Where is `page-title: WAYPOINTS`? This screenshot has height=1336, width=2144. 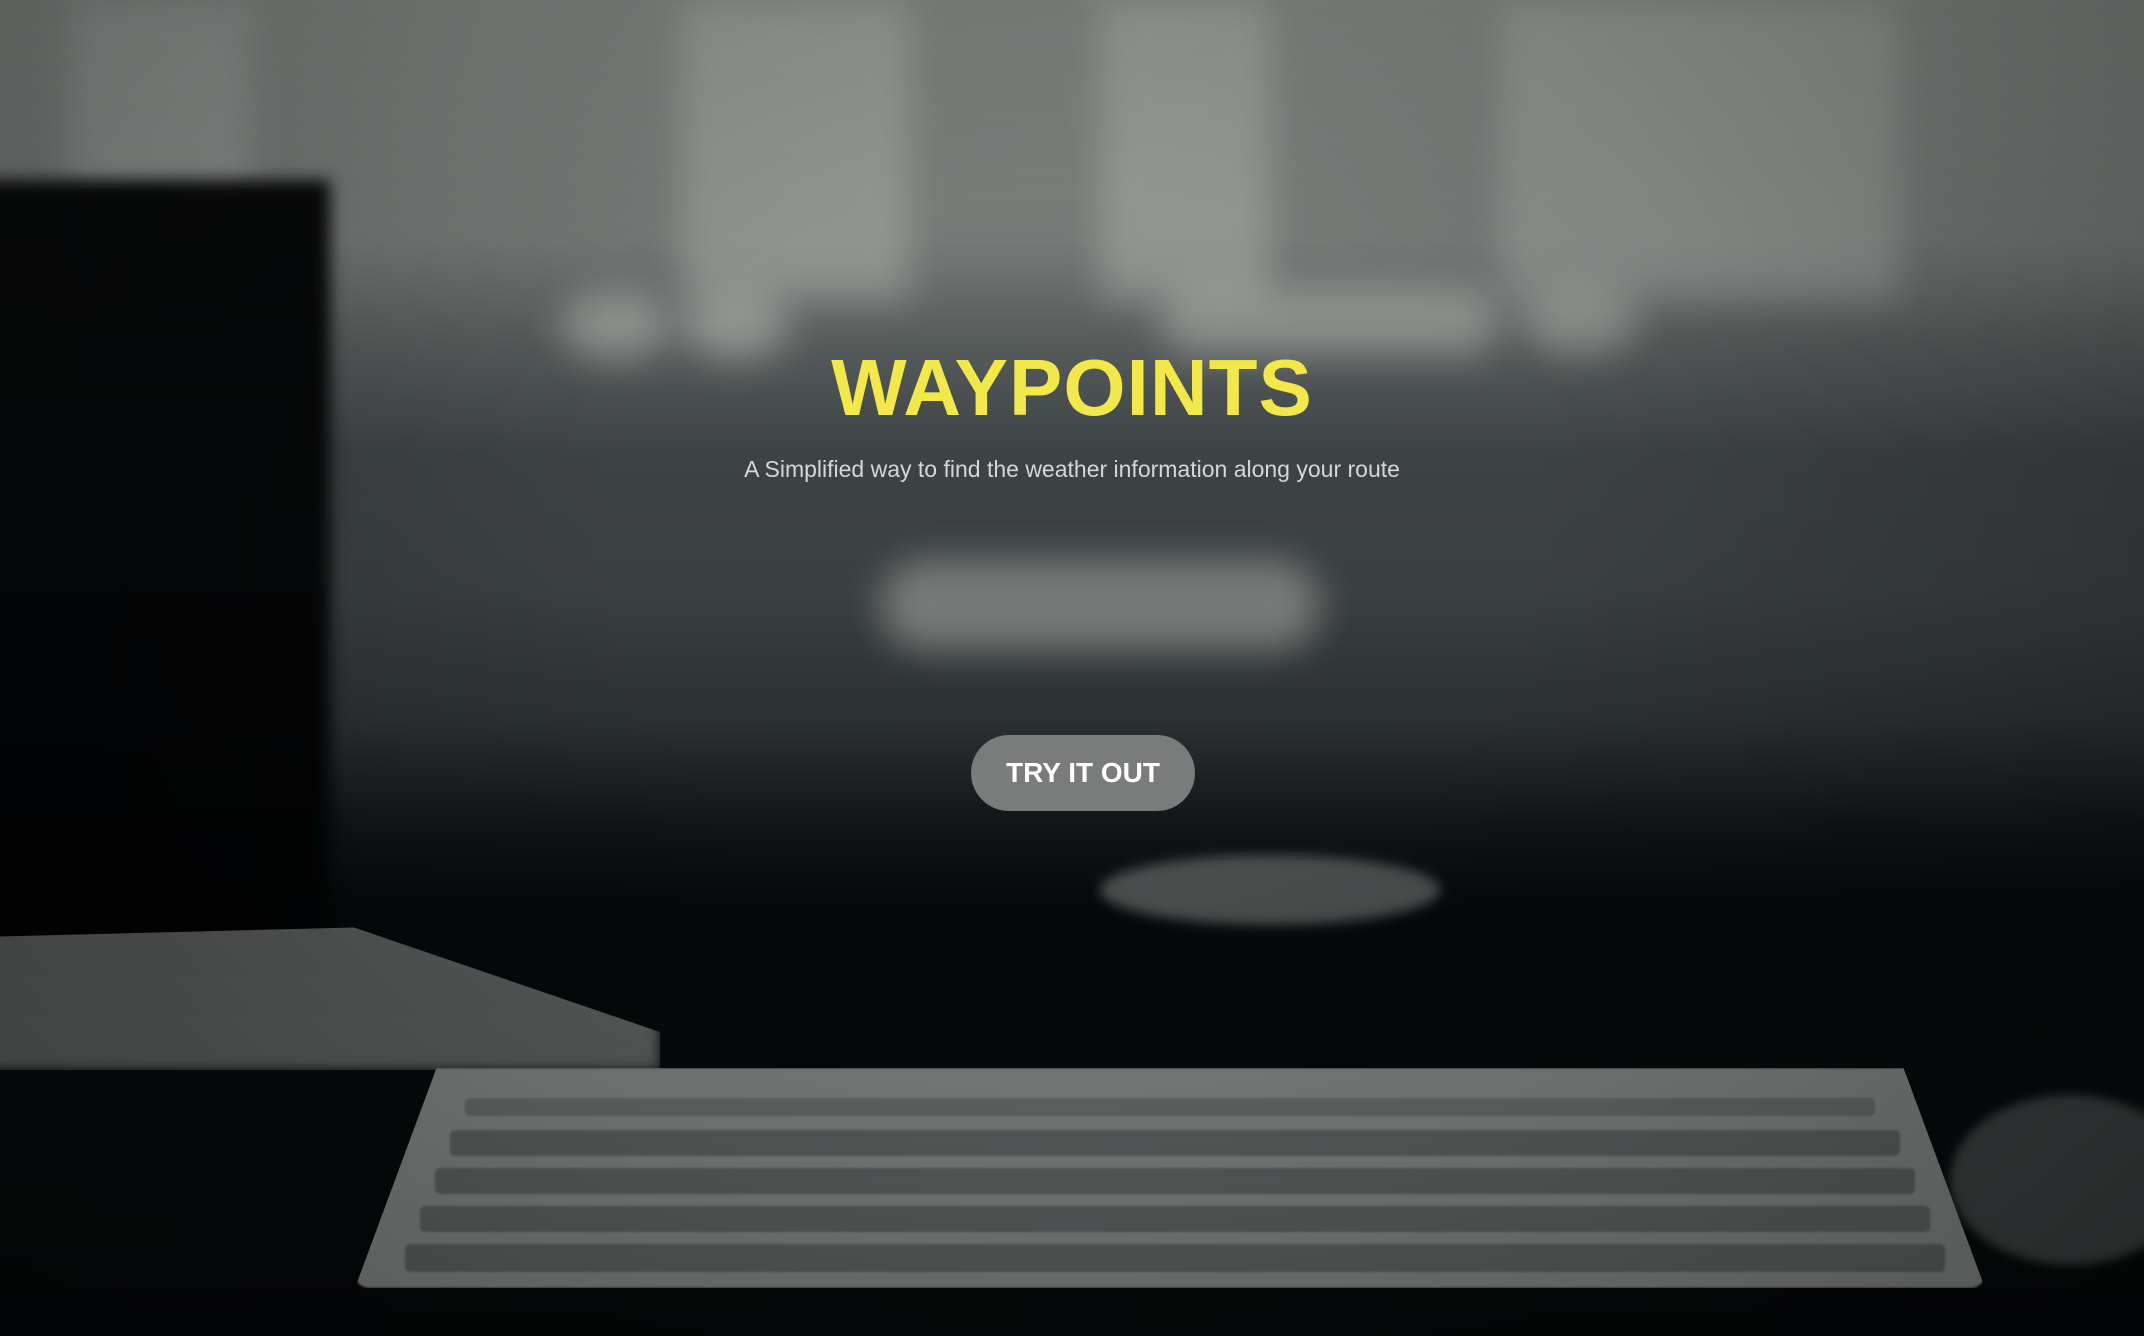
page-title: WAYPOINTS is located at coordinates (1072, 387).